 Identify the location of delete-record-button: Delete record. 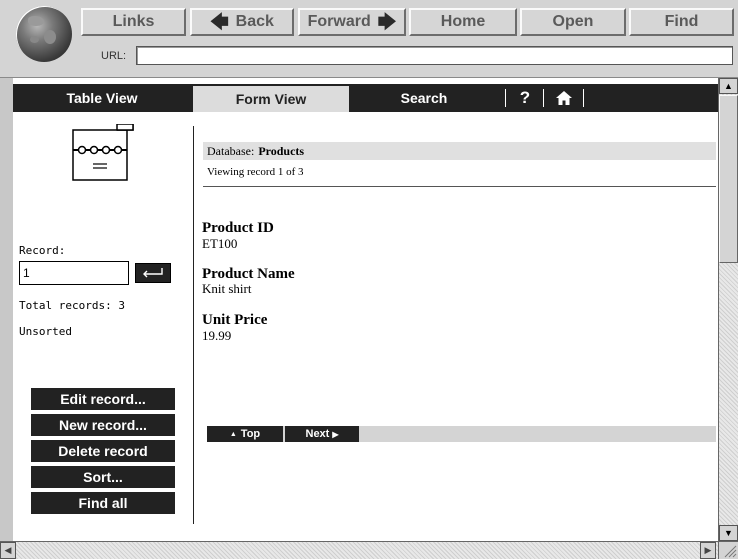
(103, 451).